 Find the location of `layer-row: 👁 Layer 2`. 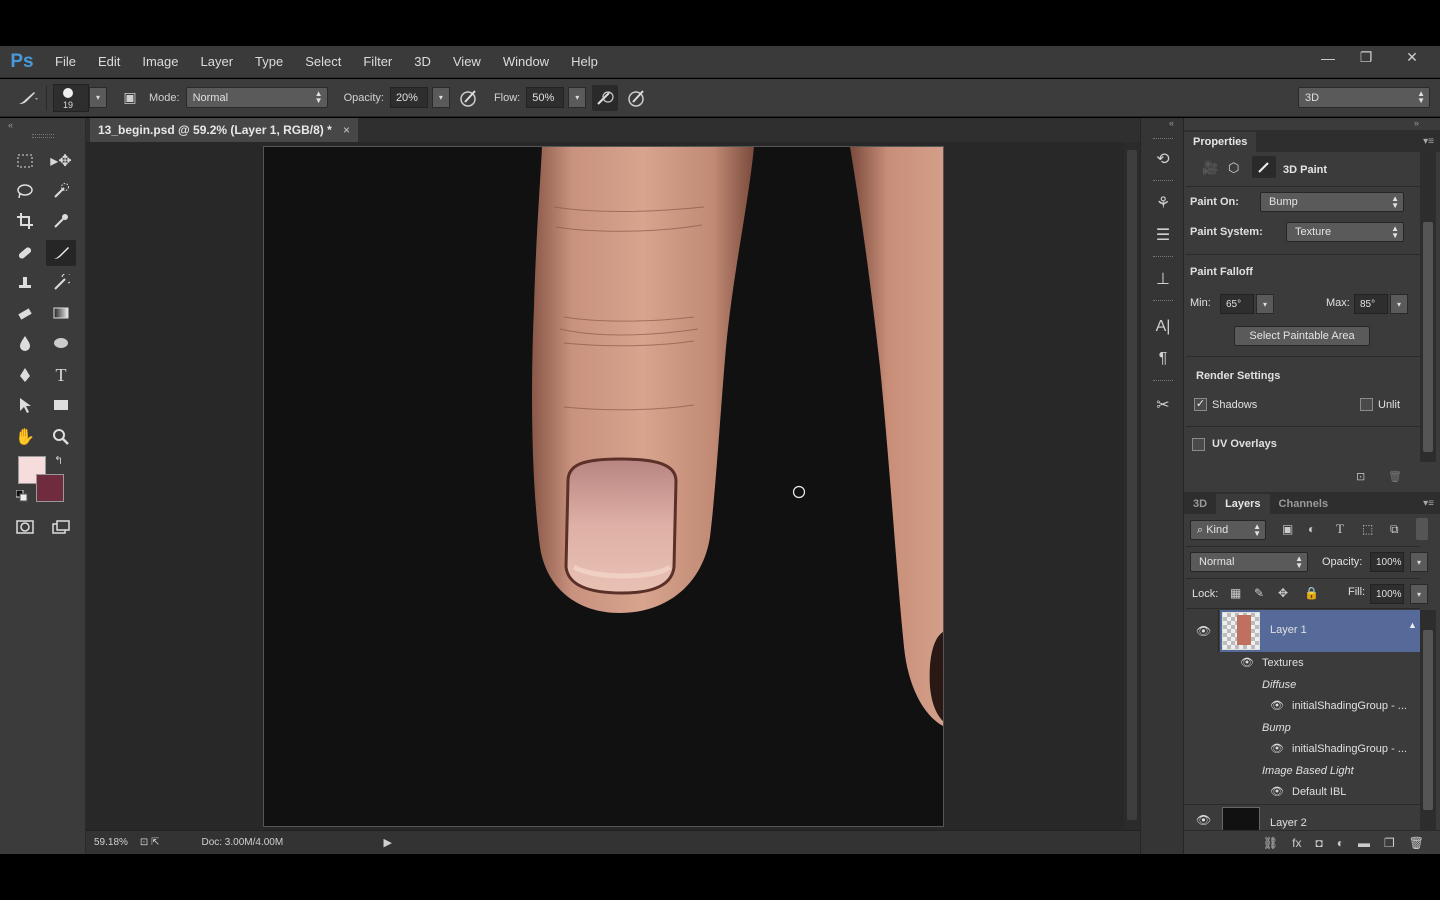

layer-row: 👁 Layer 2 is located at coordinates (1302, 817).